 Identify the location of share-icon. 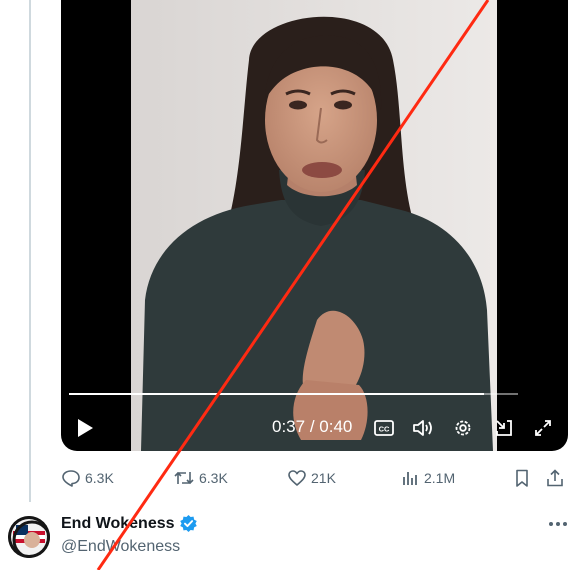
(555, 478).